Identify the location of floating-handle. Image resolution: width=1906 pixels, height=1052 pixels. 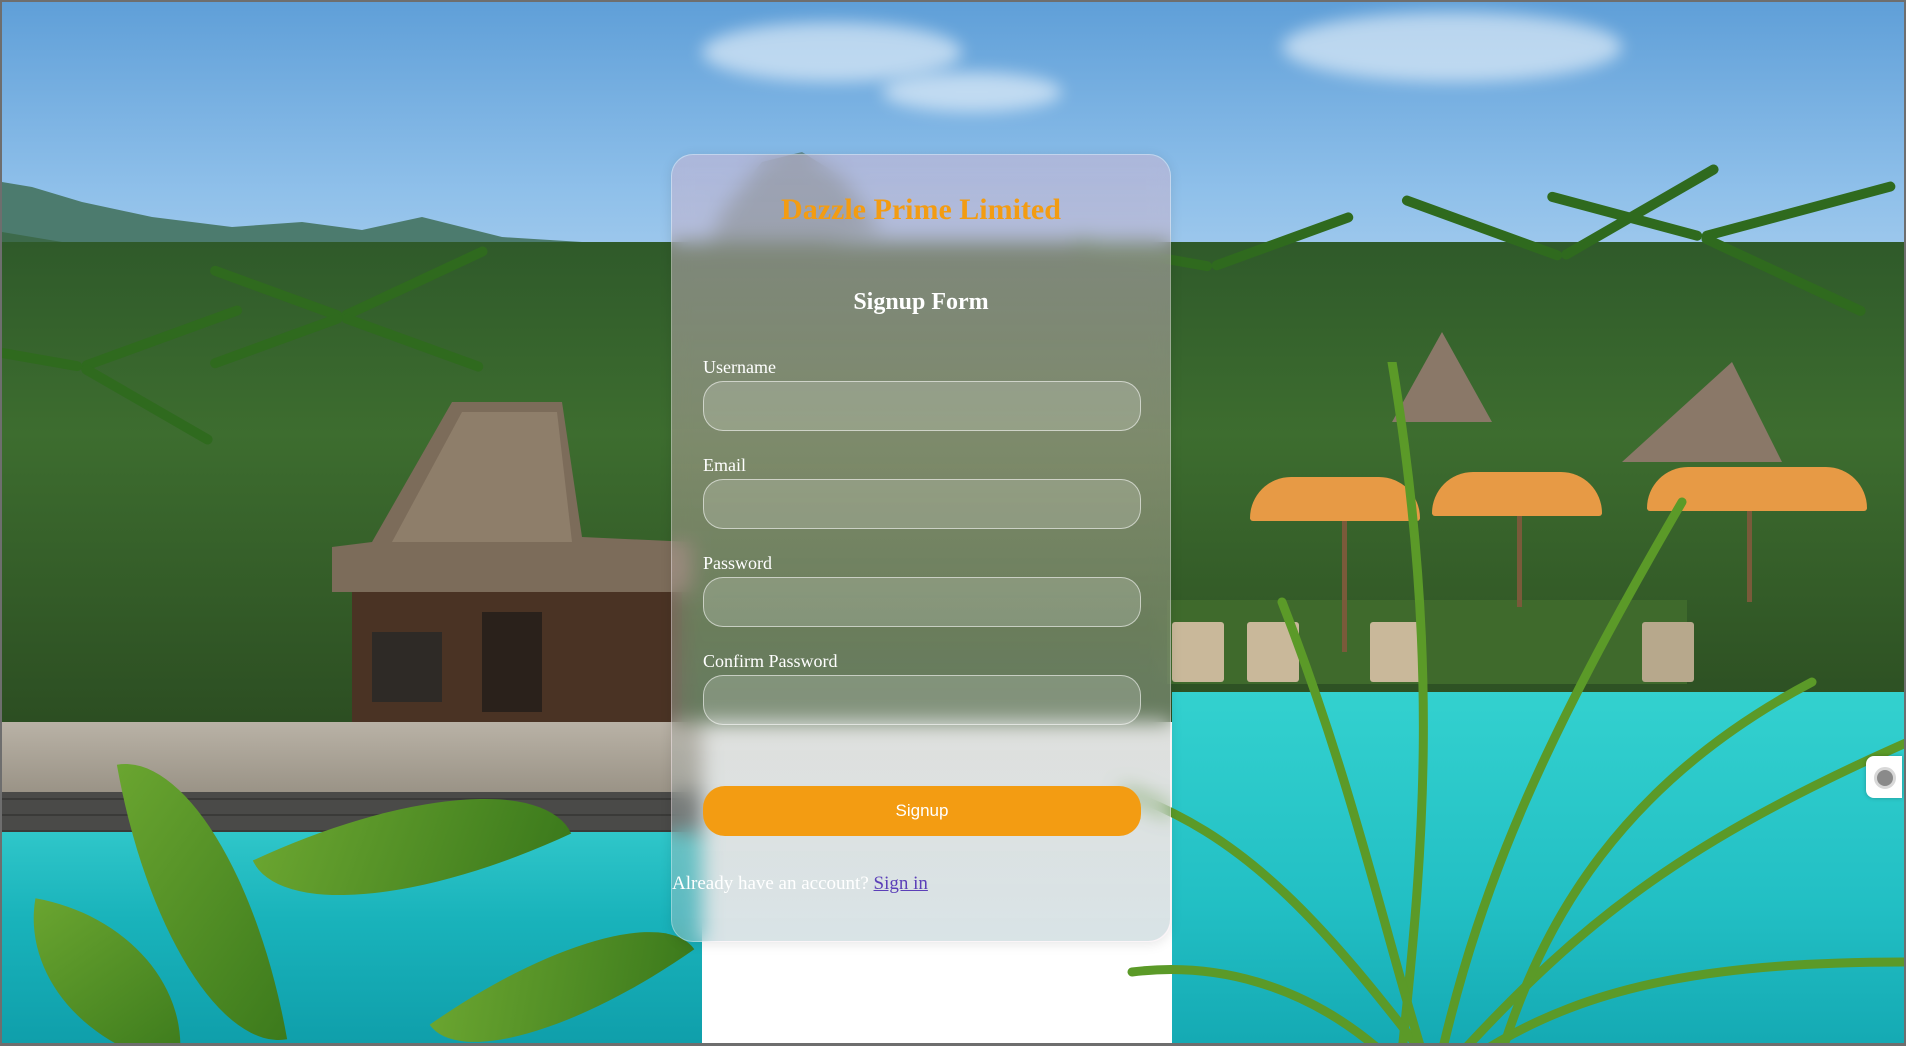
(1884, 777).